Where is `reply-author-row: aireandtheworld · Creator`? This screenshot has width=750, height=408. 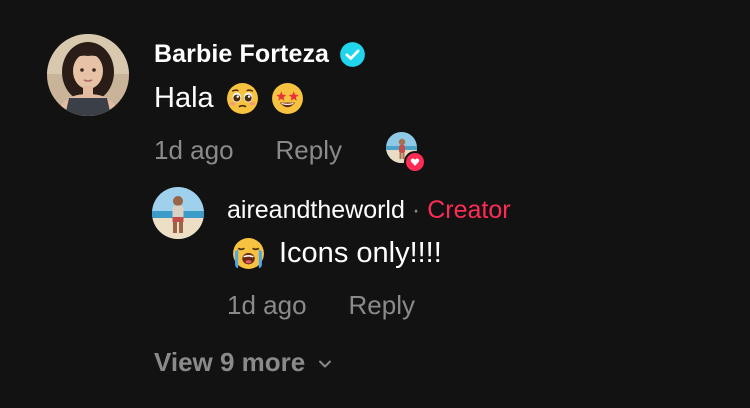 reply-author-row: aireandtheworld · Creator is located at coordinates (369, 210).